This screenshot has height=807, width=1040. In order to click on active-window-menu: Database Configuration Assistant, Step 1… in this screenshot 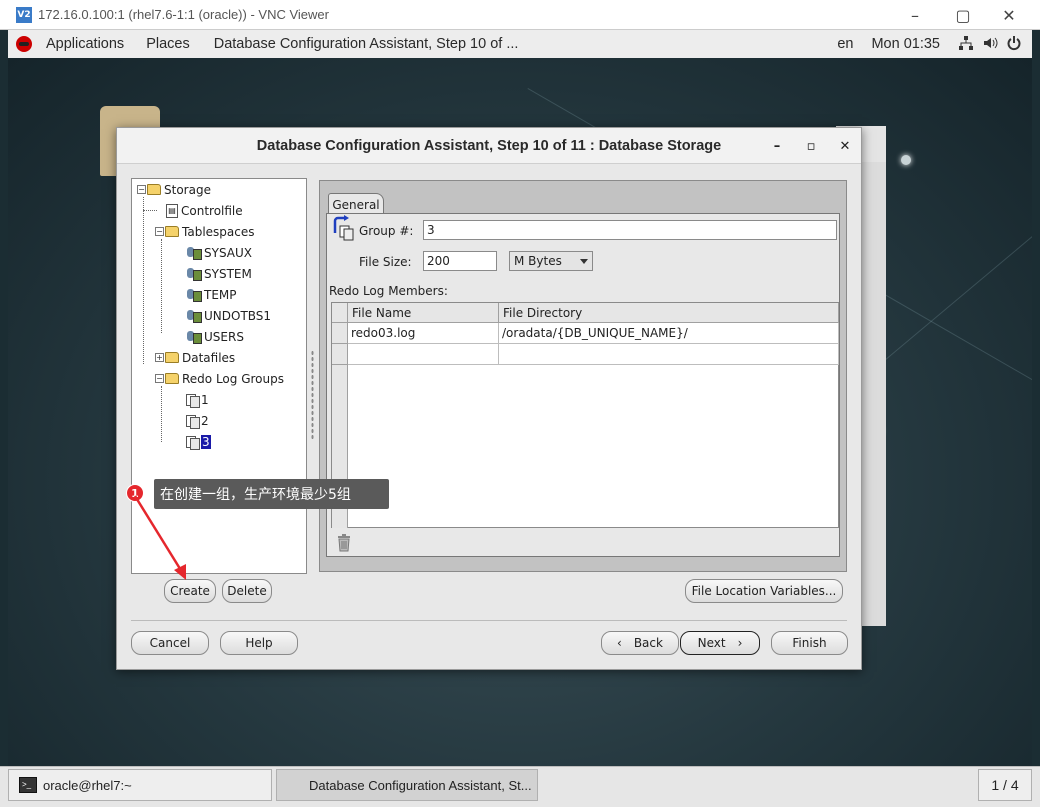, I will do `click(366, 44)`.